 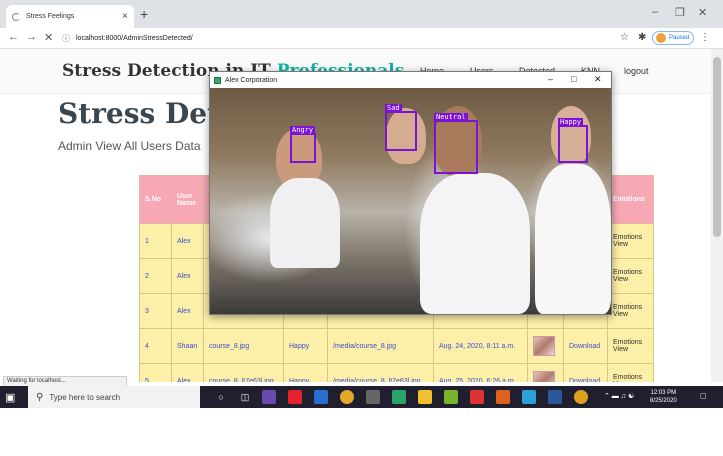 I want to click on page-scrollbar, so click(x=717, y=215).